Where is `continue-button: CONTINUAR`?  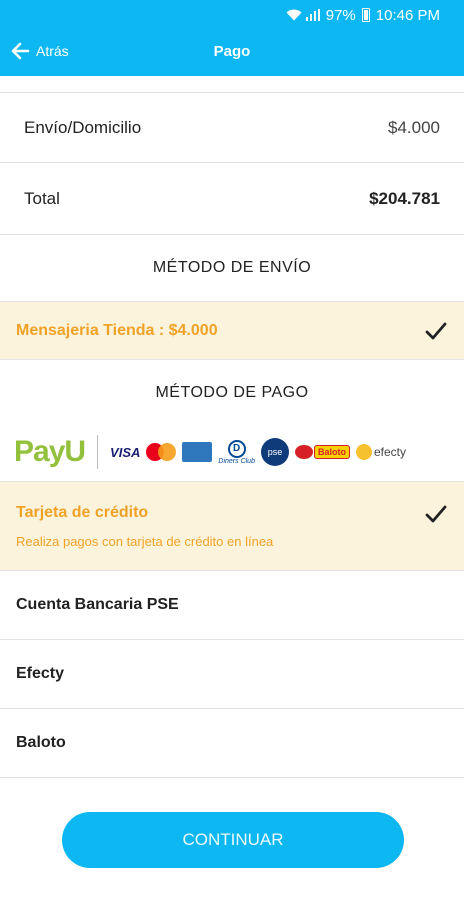 continue-button: CONTINUAR is located at coordinates (233, 840).